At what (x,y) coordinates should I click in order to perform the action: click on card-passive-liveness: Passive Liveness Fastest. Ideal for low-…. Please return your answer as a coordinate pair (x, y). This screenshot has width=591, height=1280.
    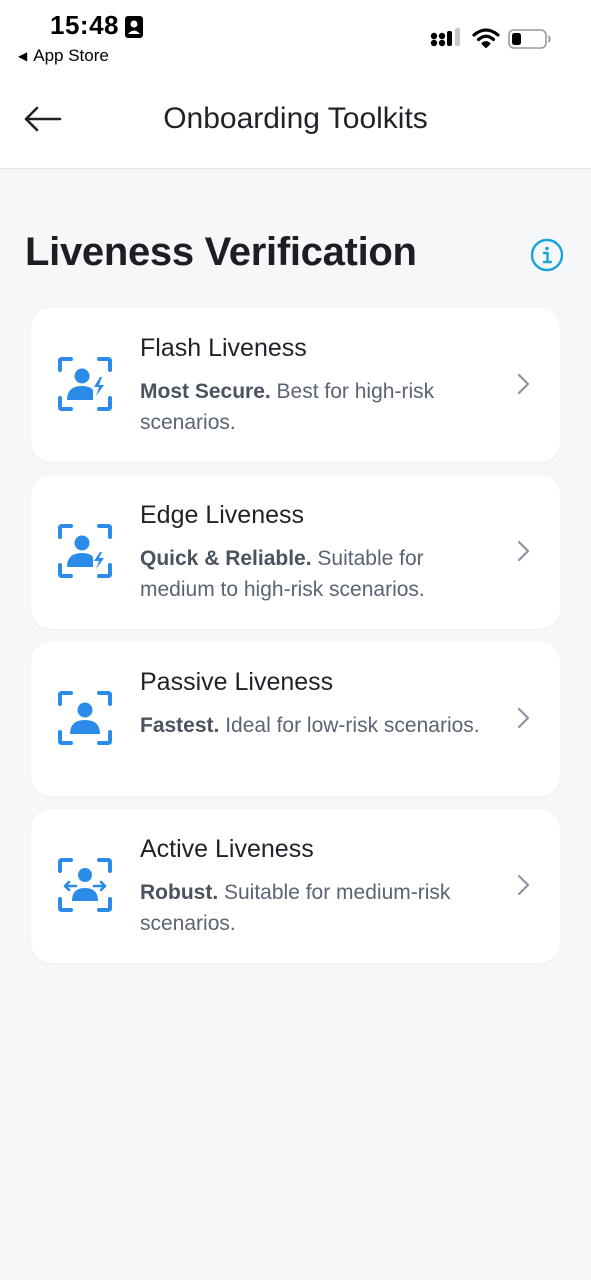
    Looking at the image, I should click on (295, 719).